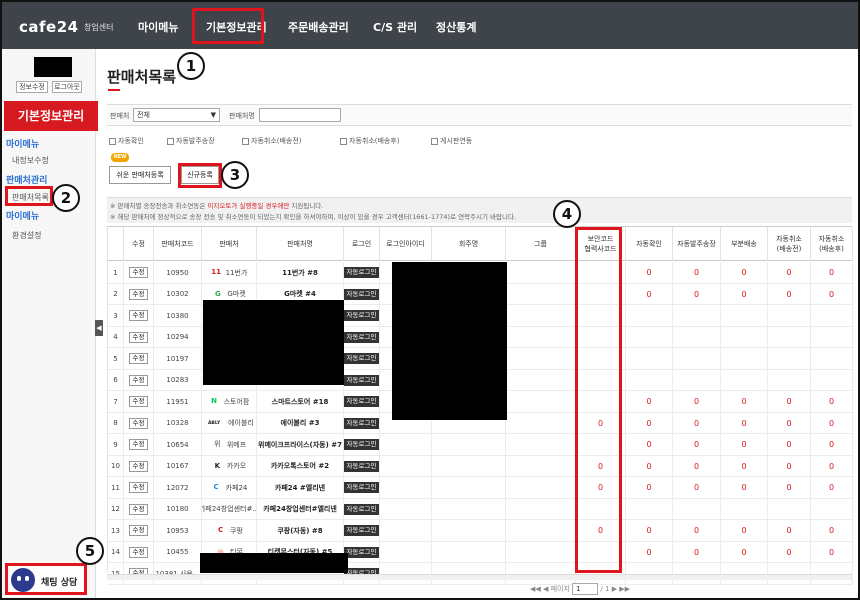  What do you see at coordinates (214, 423) in the screenshot?
I see `mall-logo-icon: ABLY` at bounding box center [214, 423].